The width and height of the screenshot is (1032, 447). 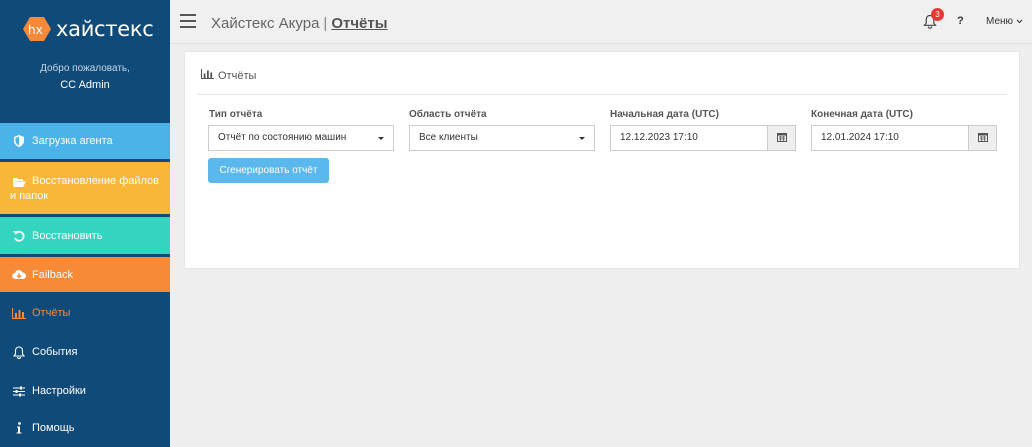 What do you see at coordinates (19, 391) in the screenshot?
I see `sliders-icon` at bounding box center [19, 391].